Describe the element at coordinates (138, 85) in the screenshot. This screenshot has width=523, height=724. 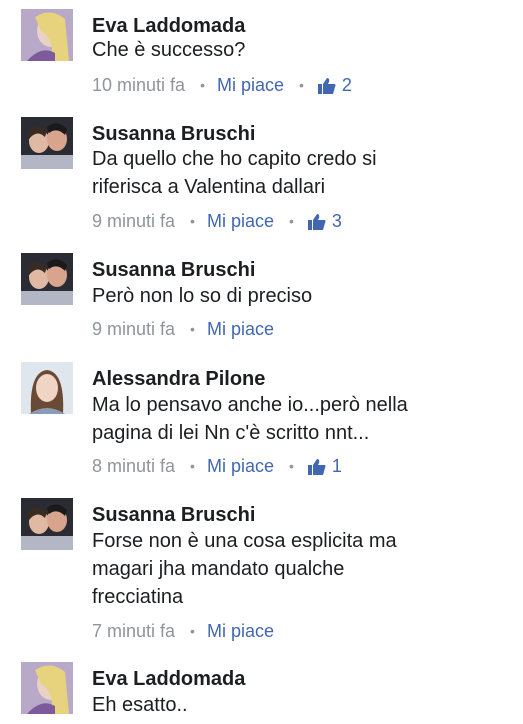
I see `timestamp: 10 minuti fa` at that location.